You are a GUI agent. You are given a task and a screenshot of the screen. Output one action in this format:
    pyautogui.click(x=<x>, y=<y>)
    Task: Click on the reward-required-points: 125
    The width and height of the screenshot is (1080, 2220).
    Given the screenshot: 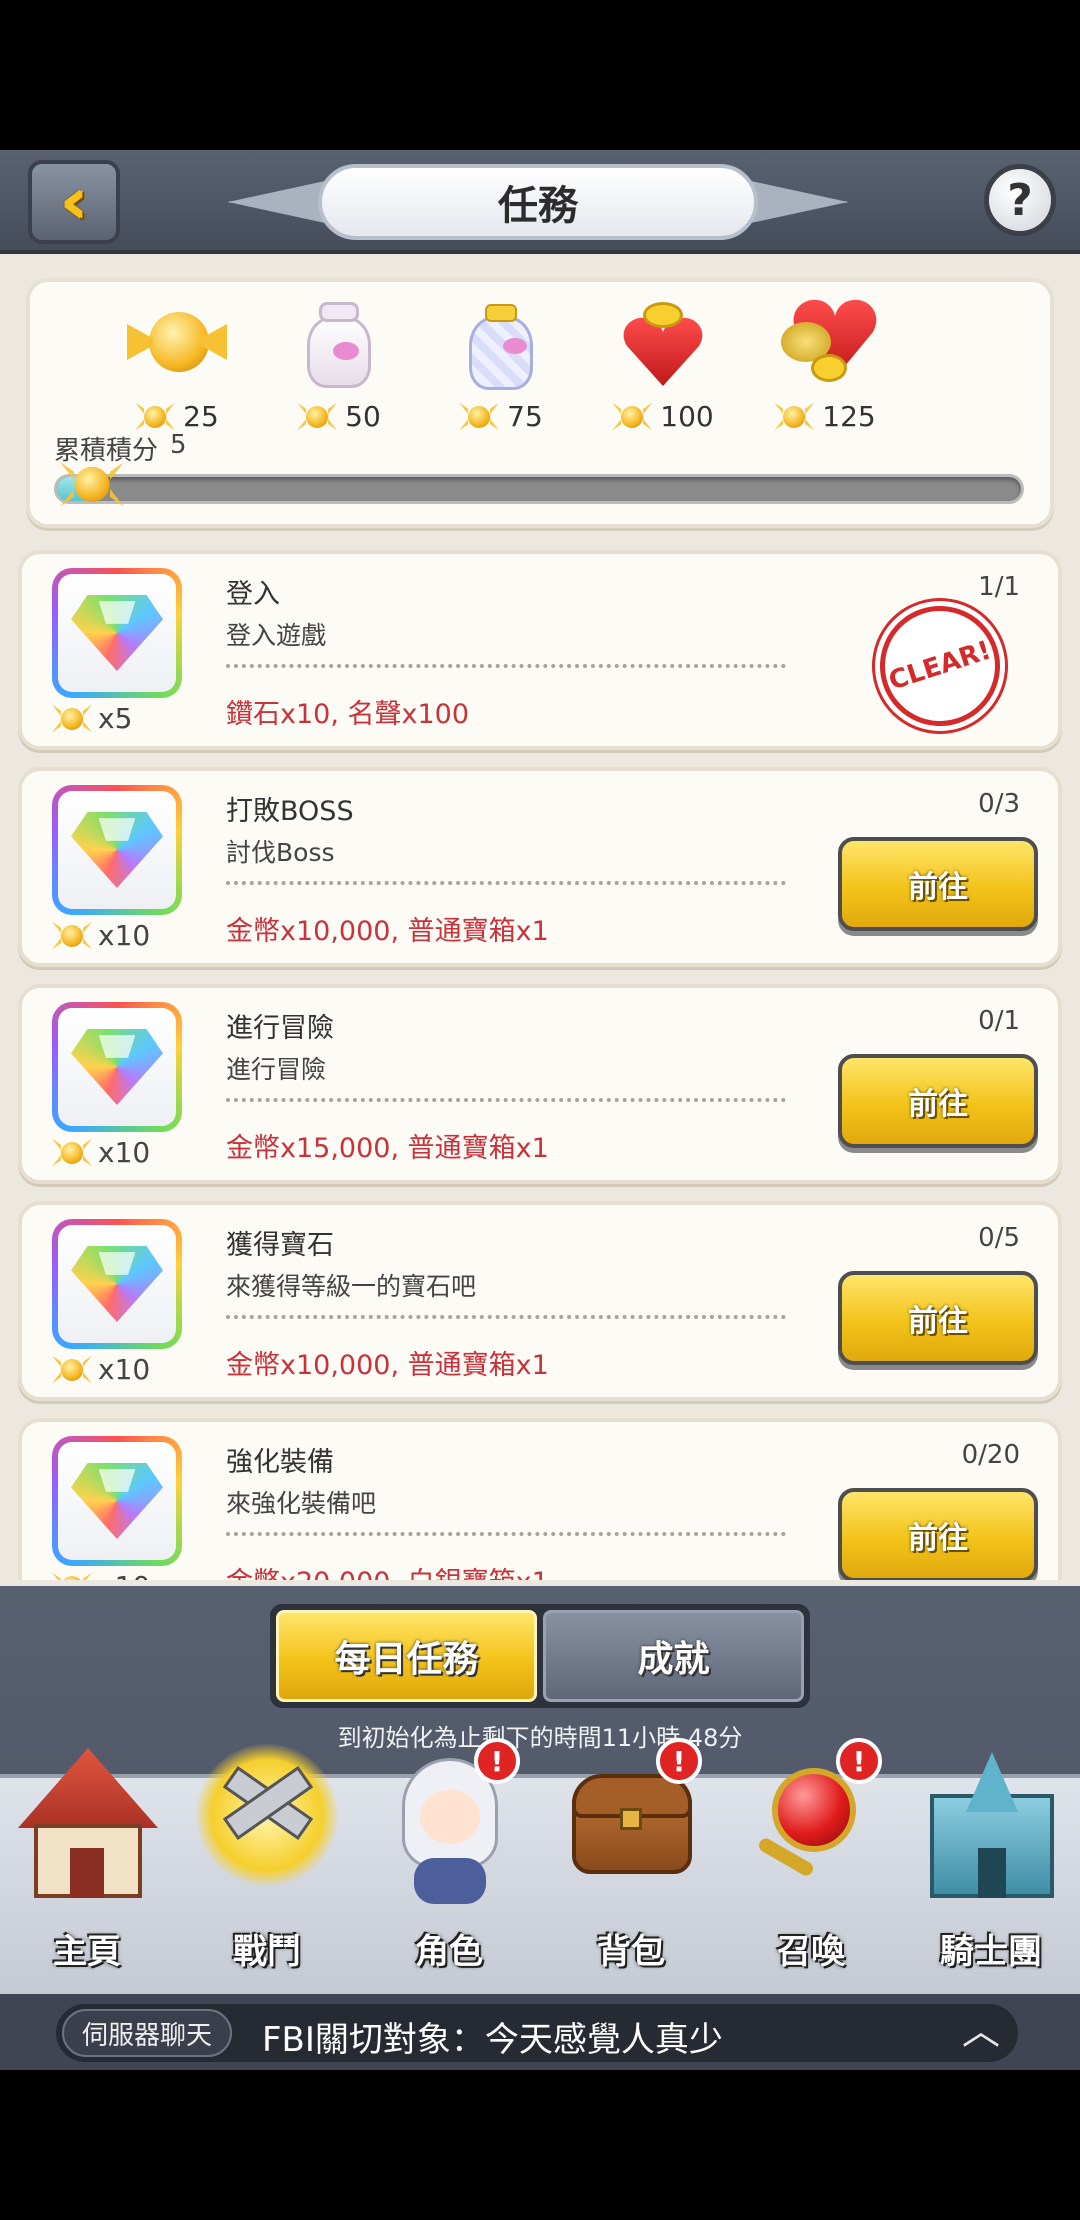 What is the action you would take?
    pyautogui.click(x=849, y=416)
    